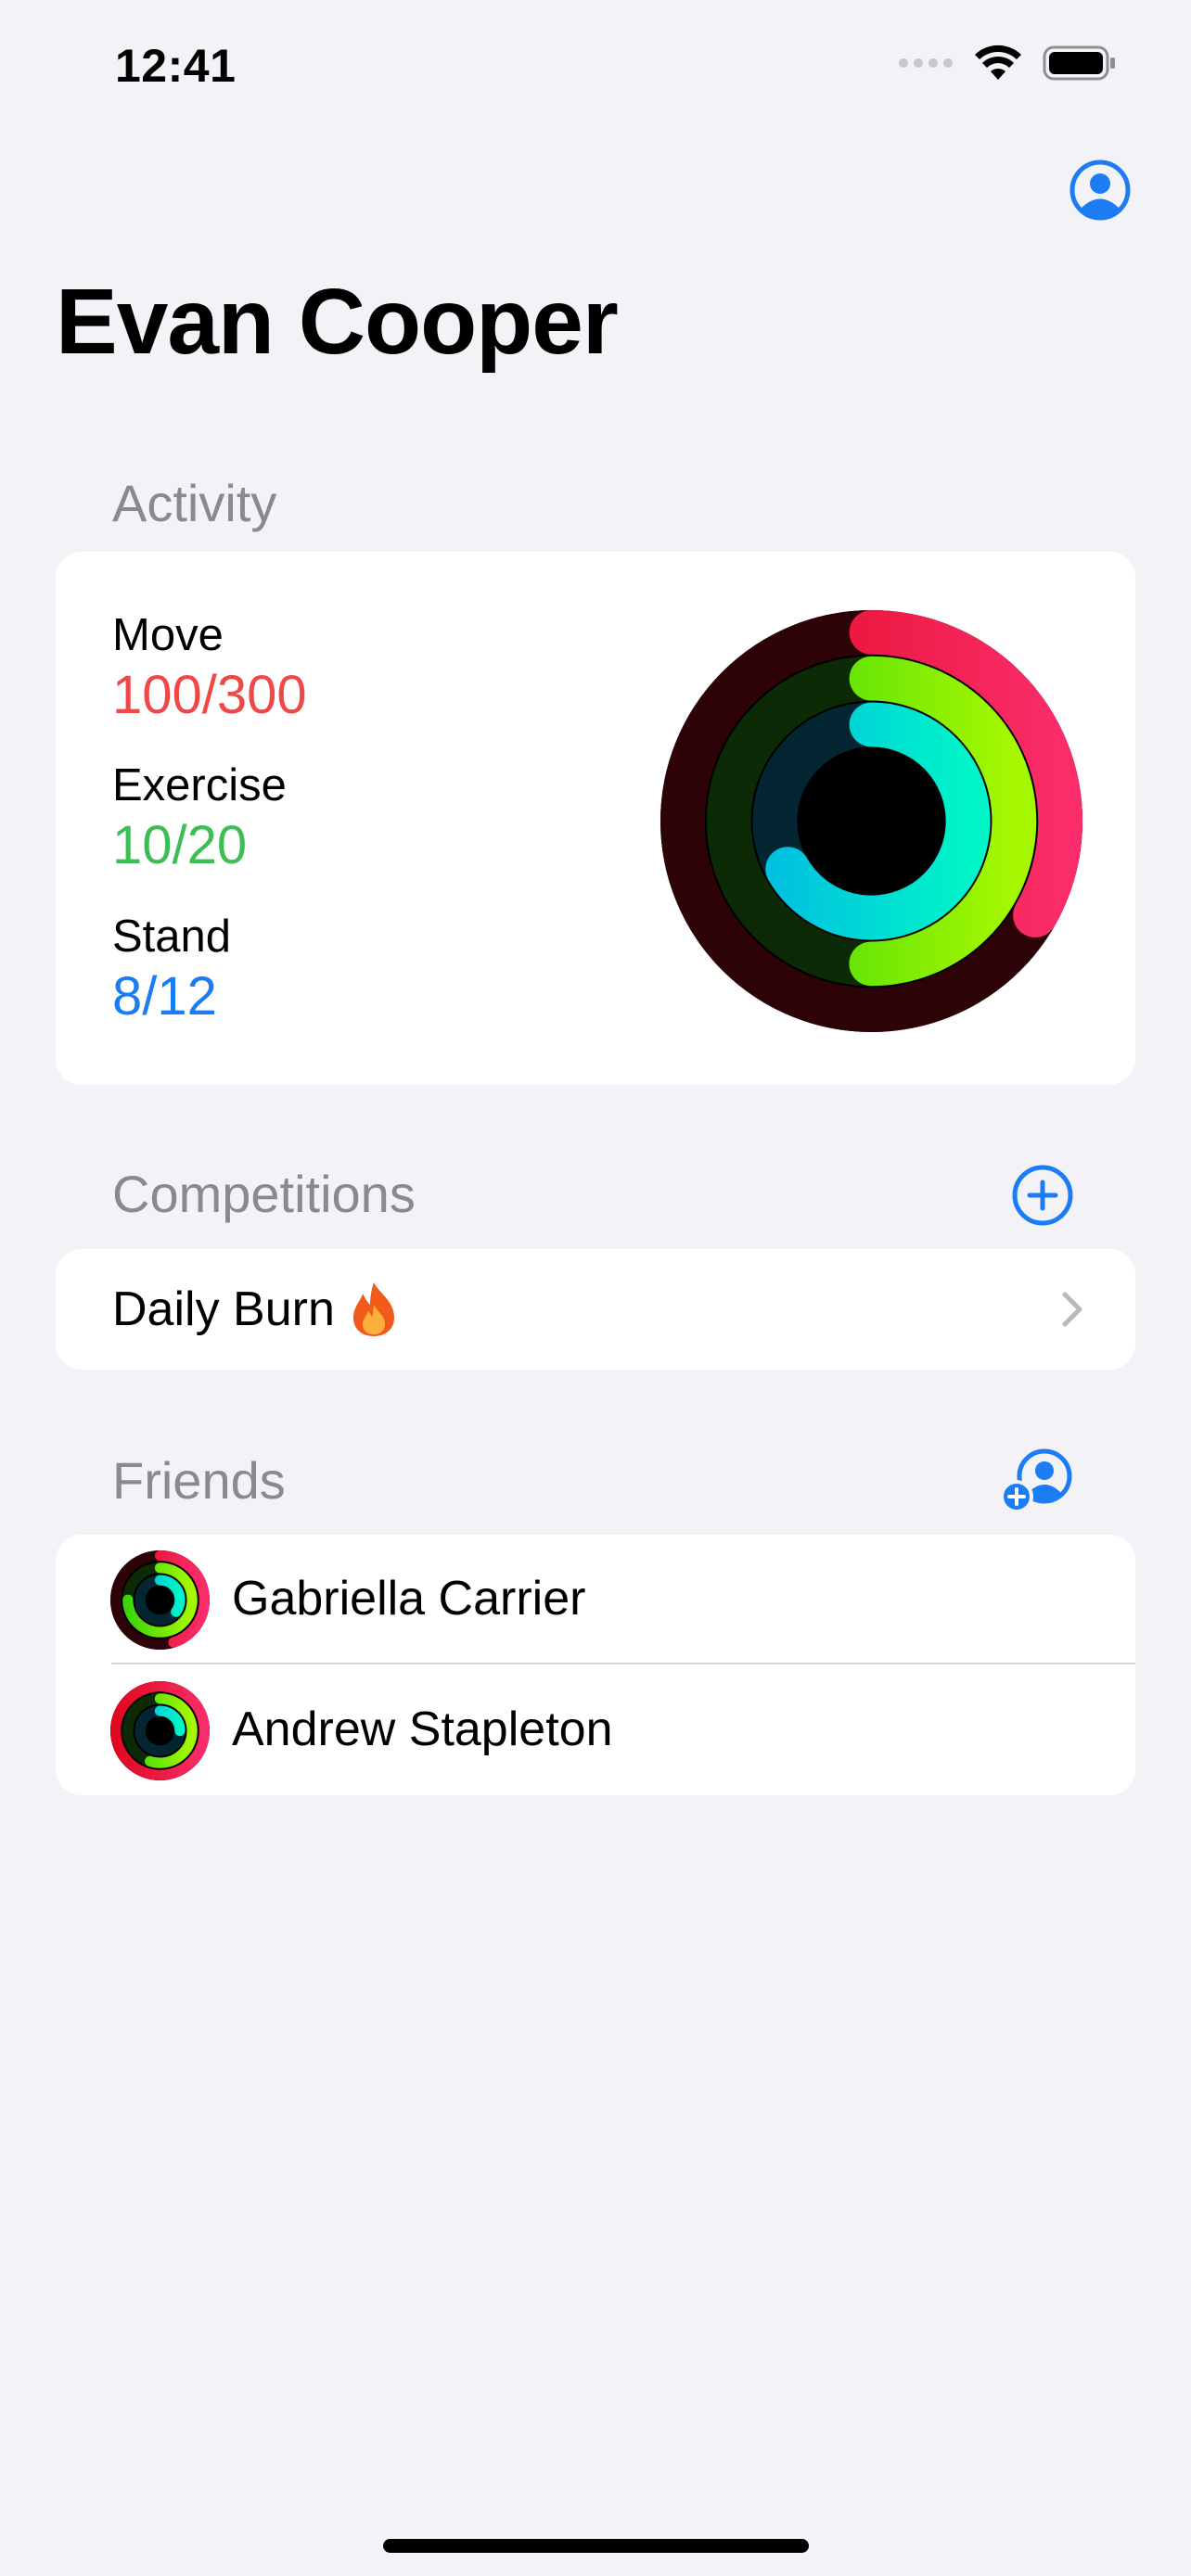  What do you see at coordinates (998, 62) in the screenshot?
I see `wifi-icon` at bounding box center [998, 62].